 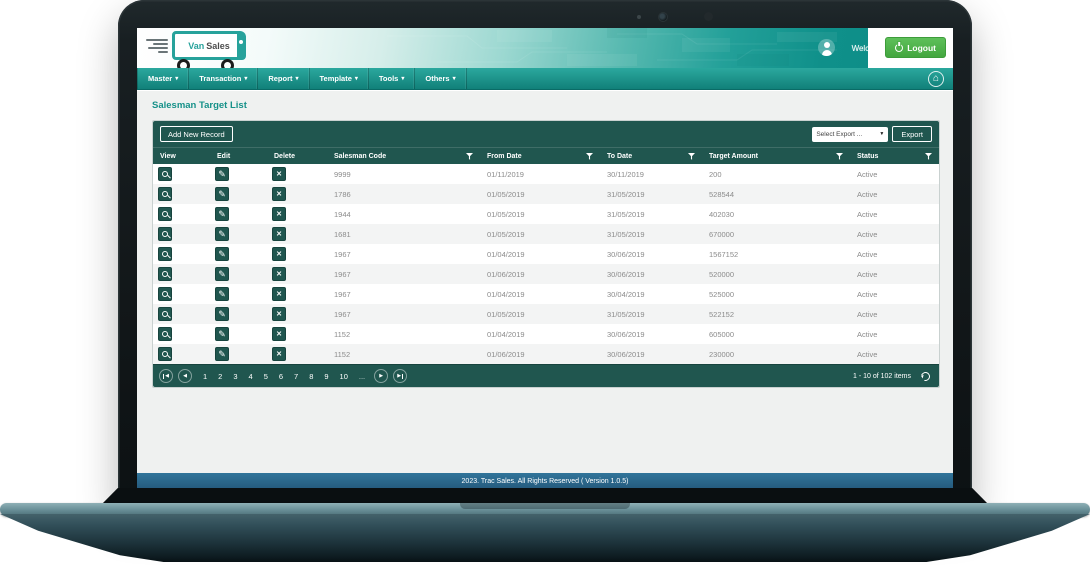 What do you see at coordinates (181, 194) in the screenshot?
I see `view-cell` at bounding box center [181, 194].